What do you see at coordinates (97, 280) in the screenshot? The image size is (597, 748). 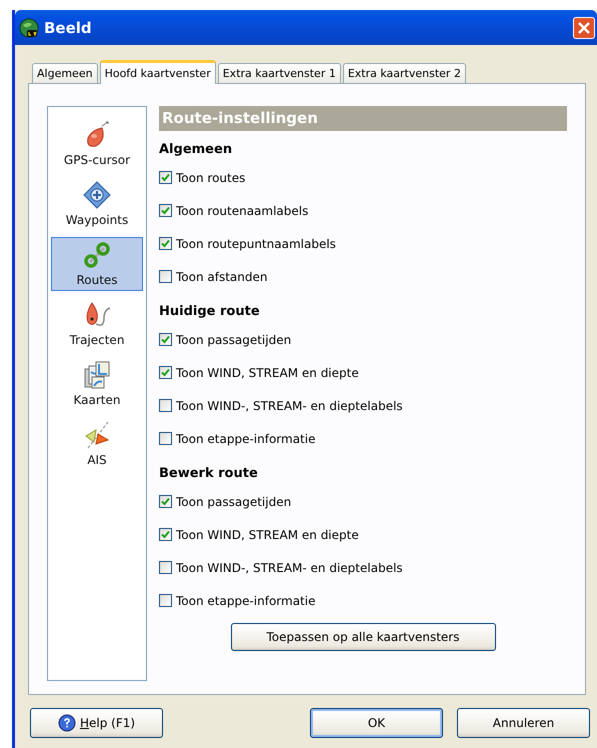 I see `sidebar-label: Routes` at bounding box center [97, 280].